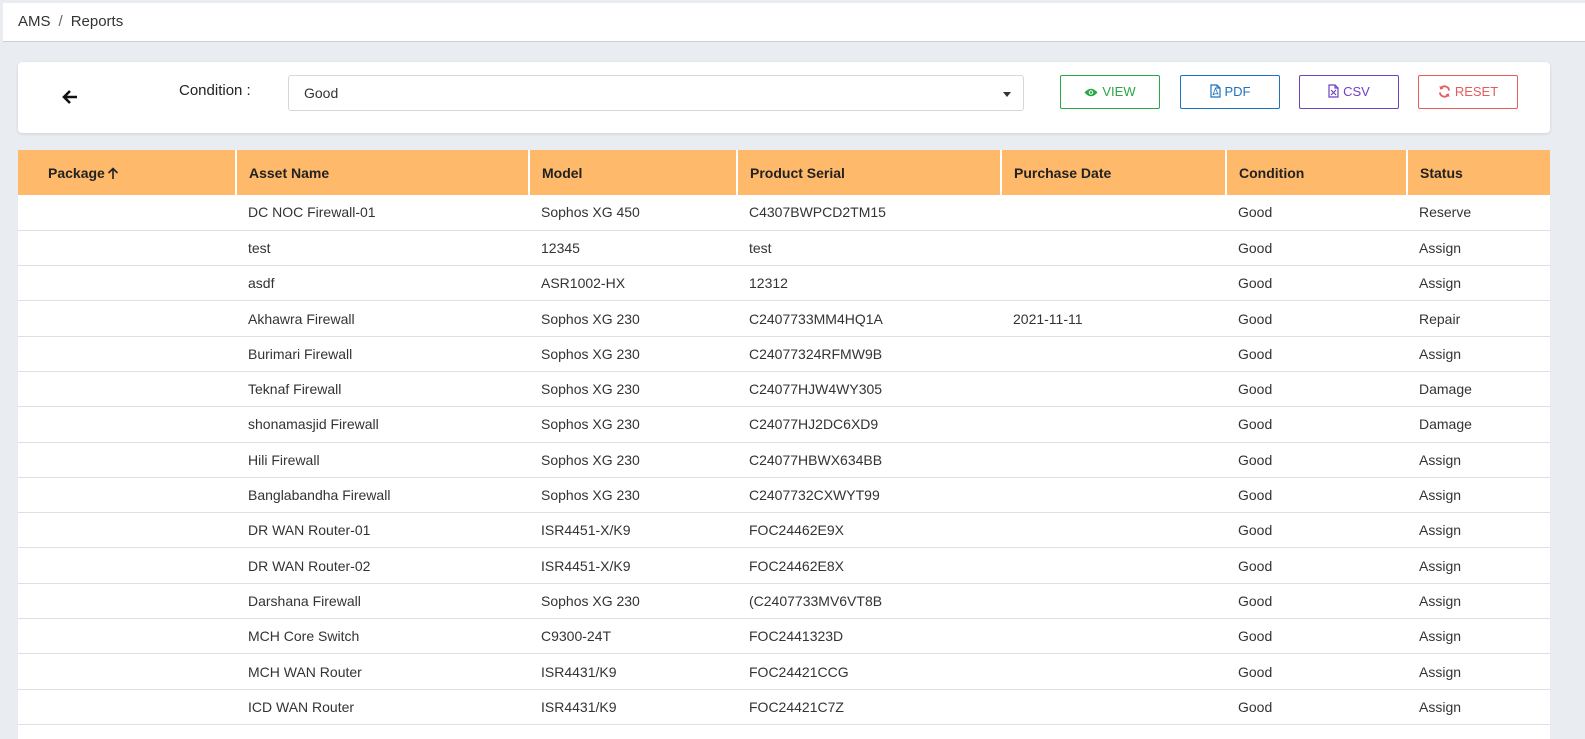  I want to click on cell-product-serial: C24077HJW4WY305, so click(869, 389).